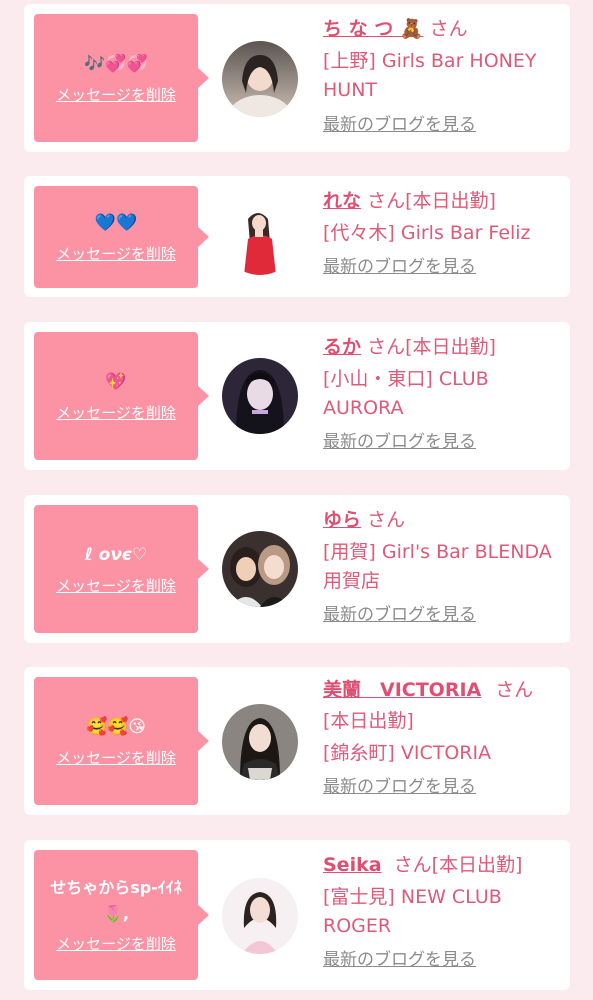 This screenshot has width=593, height=1000. What do you see at coordinates (352, 865) in the screenshot?
I see `cast-name-link: Seika` at bounding box center [352, 865].